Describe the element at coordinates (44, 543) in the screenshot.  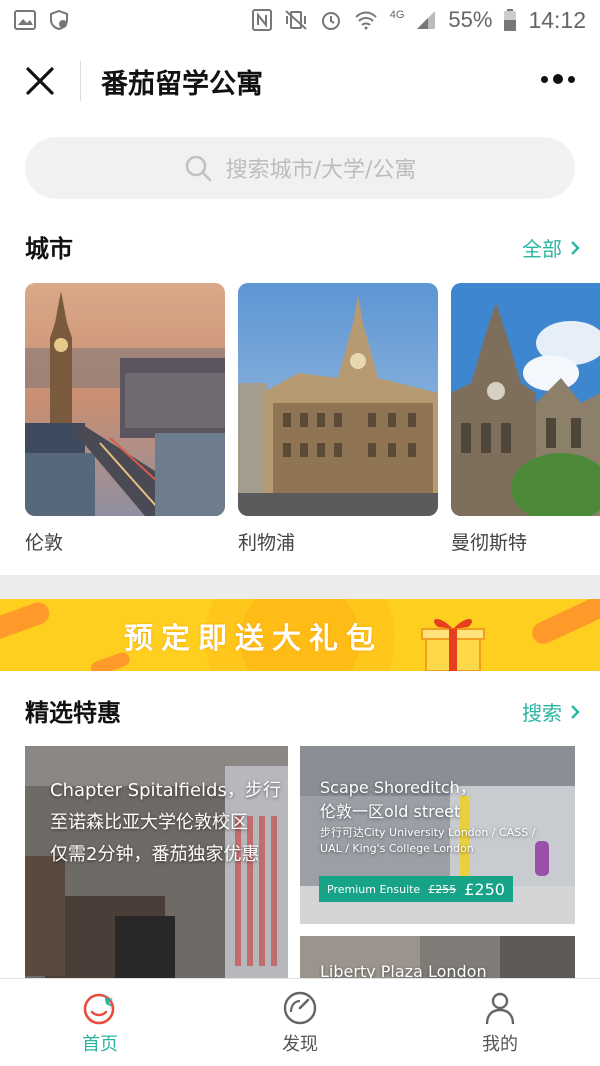
I see `city-label-london: 伦敦` at that location.